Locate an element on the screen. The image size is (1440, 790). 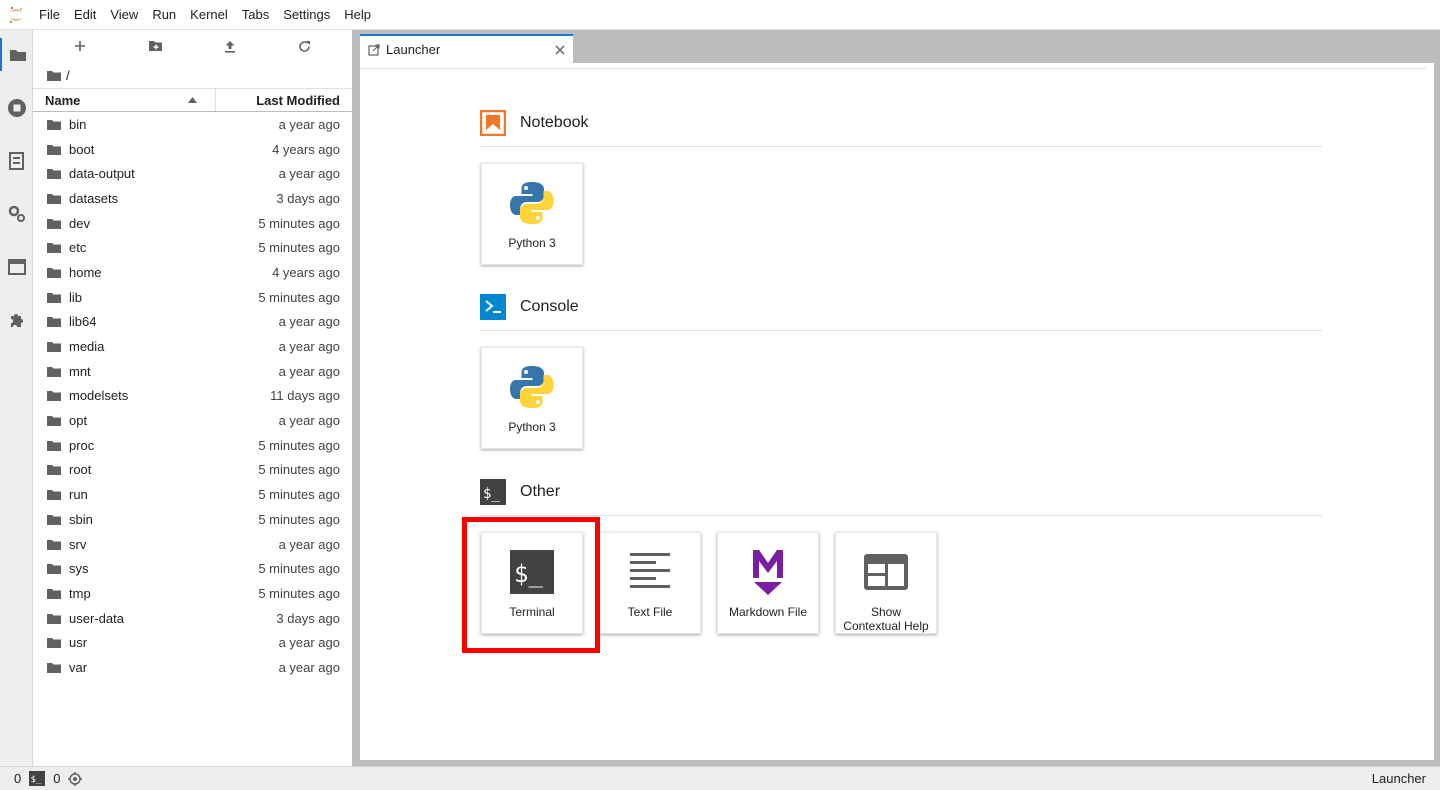
menu-file: File is located at coordinates (49, 15).